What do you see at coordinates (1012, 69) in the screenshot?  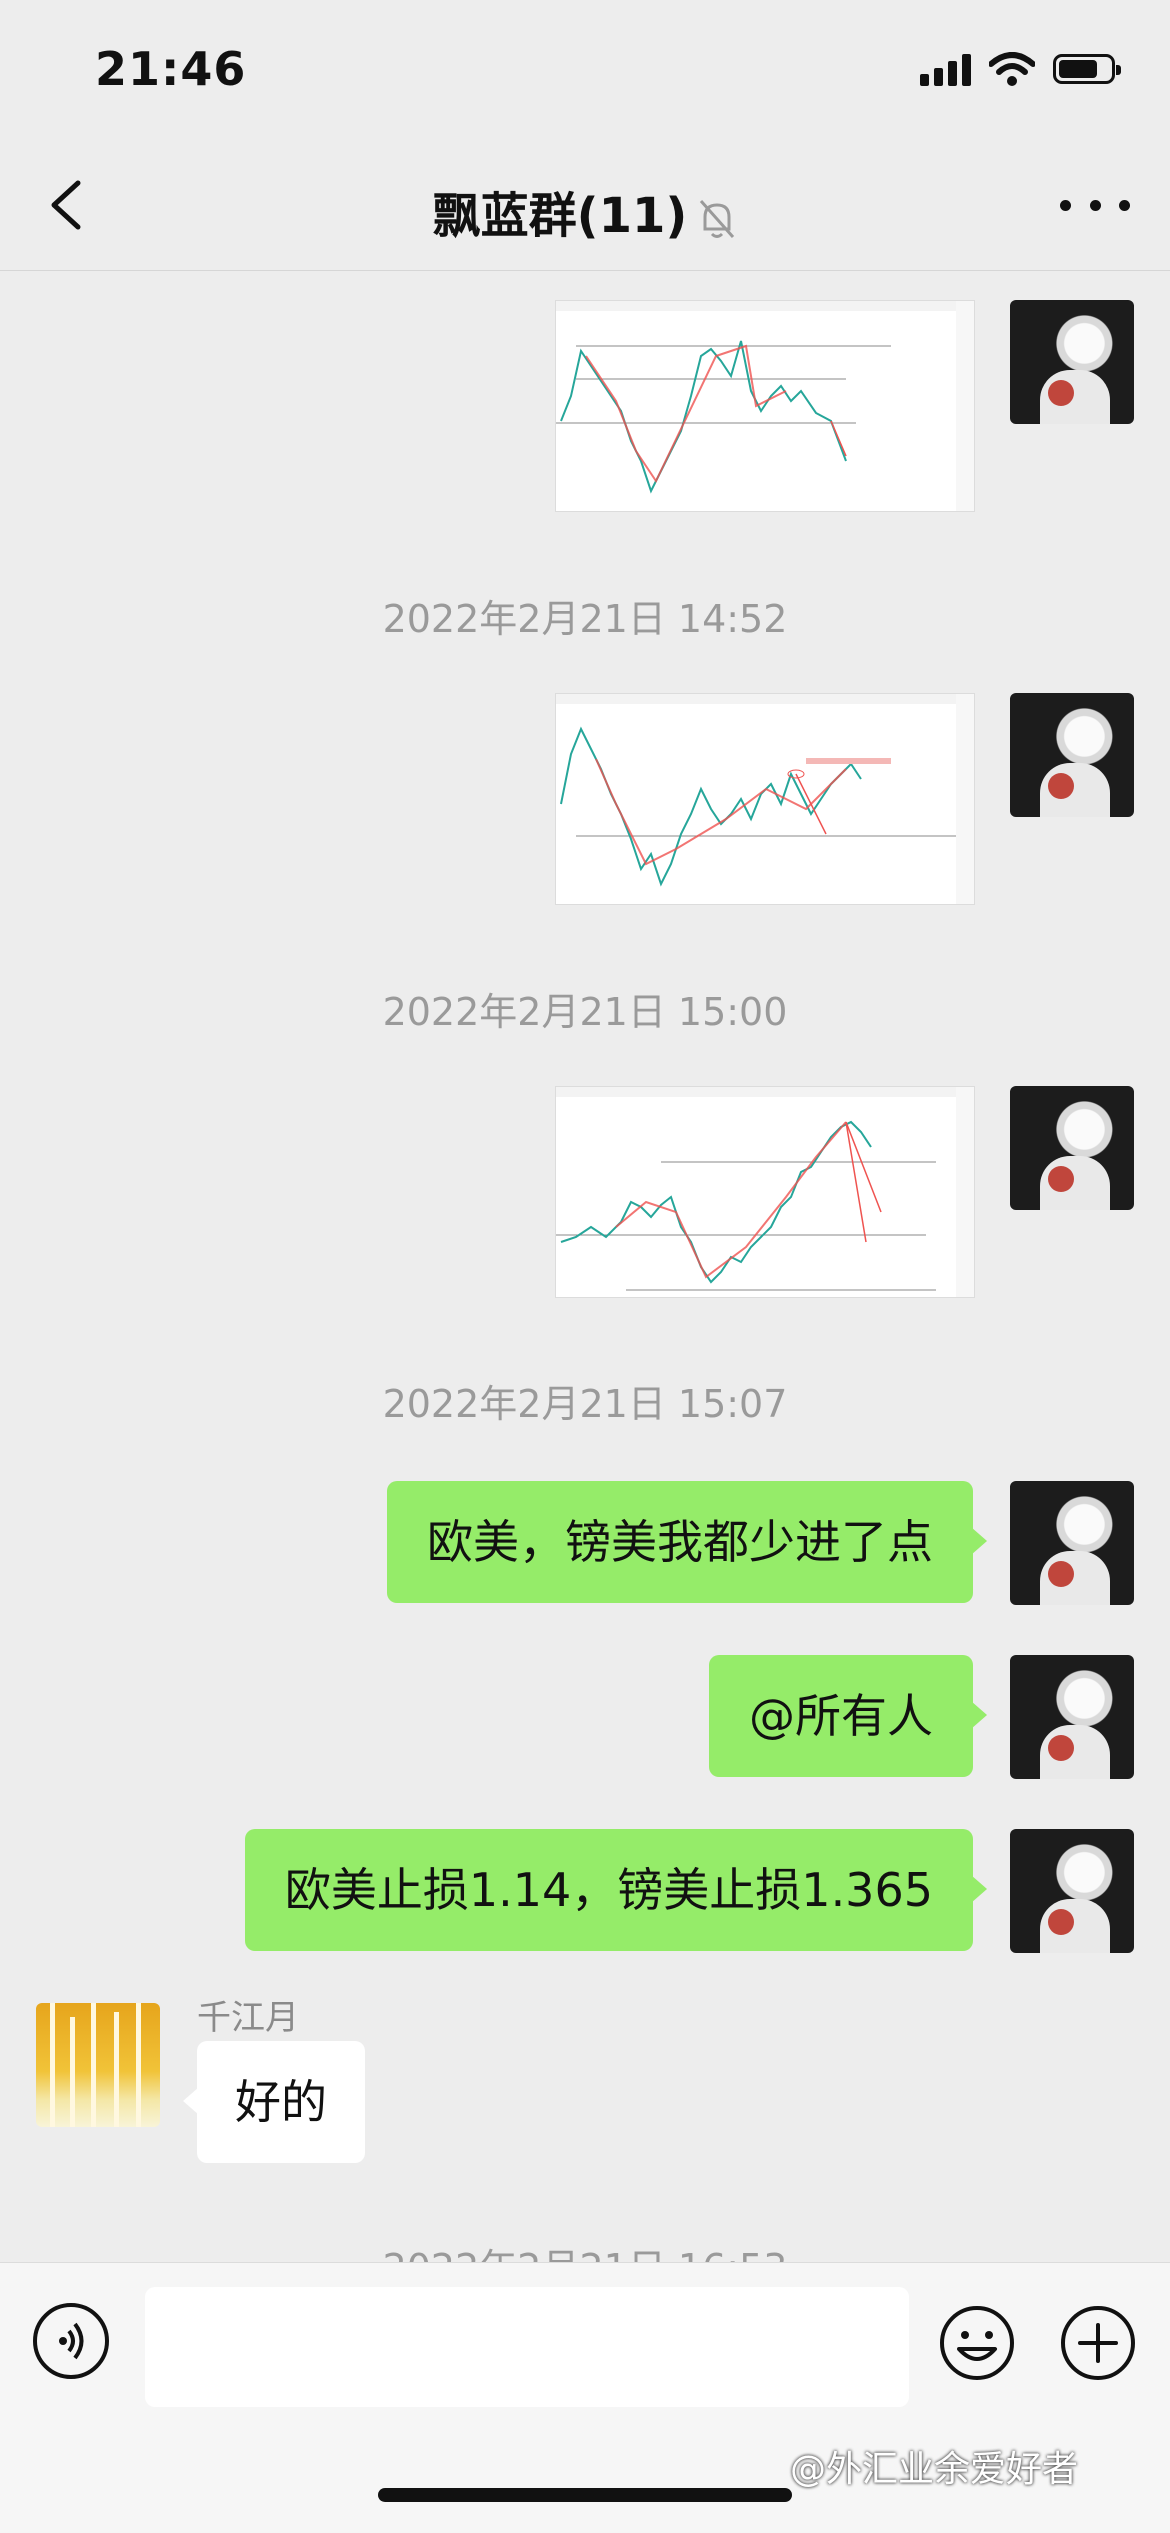 I see `wifi-icon` at bounding box center [1012, 69].